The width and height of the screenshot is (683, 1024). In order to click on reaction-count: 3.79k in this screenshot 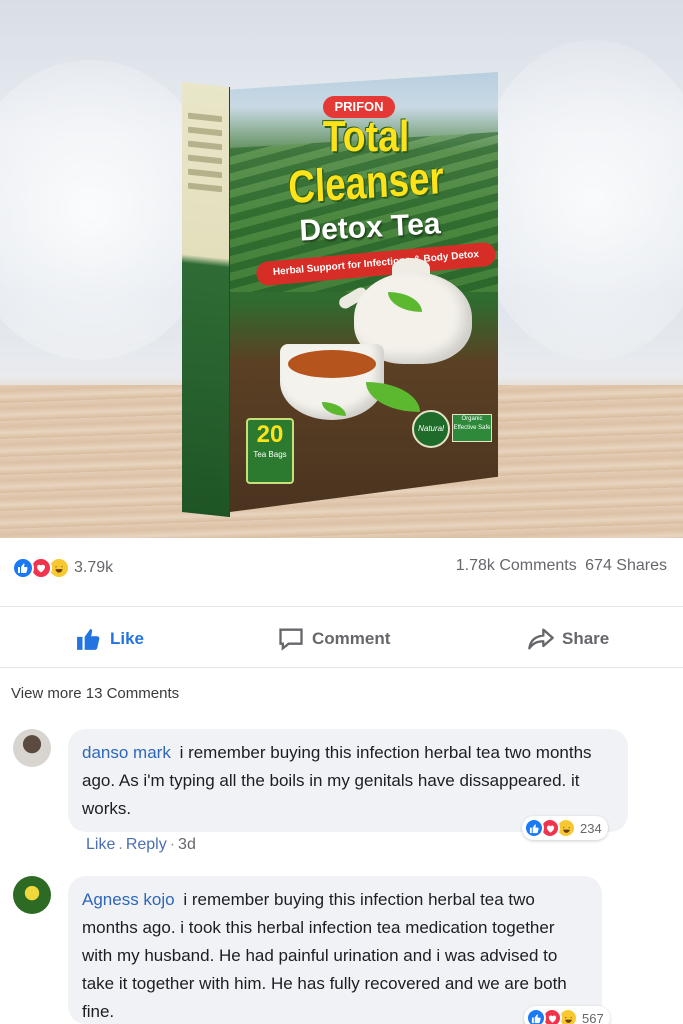, I will do `click(94, 567)`.